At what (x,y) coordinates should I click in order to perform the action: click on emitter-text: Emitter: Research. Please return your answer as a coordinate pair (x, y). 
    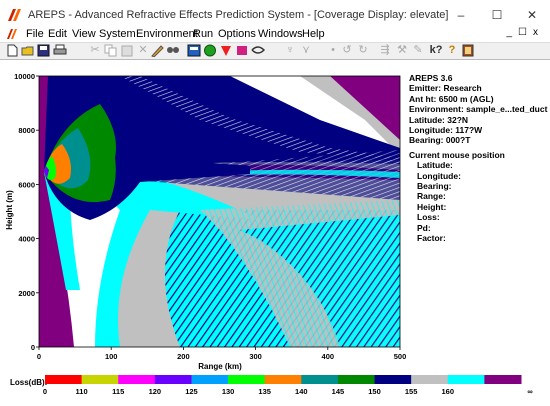
    Looking at the image, I should click on (445, 88).